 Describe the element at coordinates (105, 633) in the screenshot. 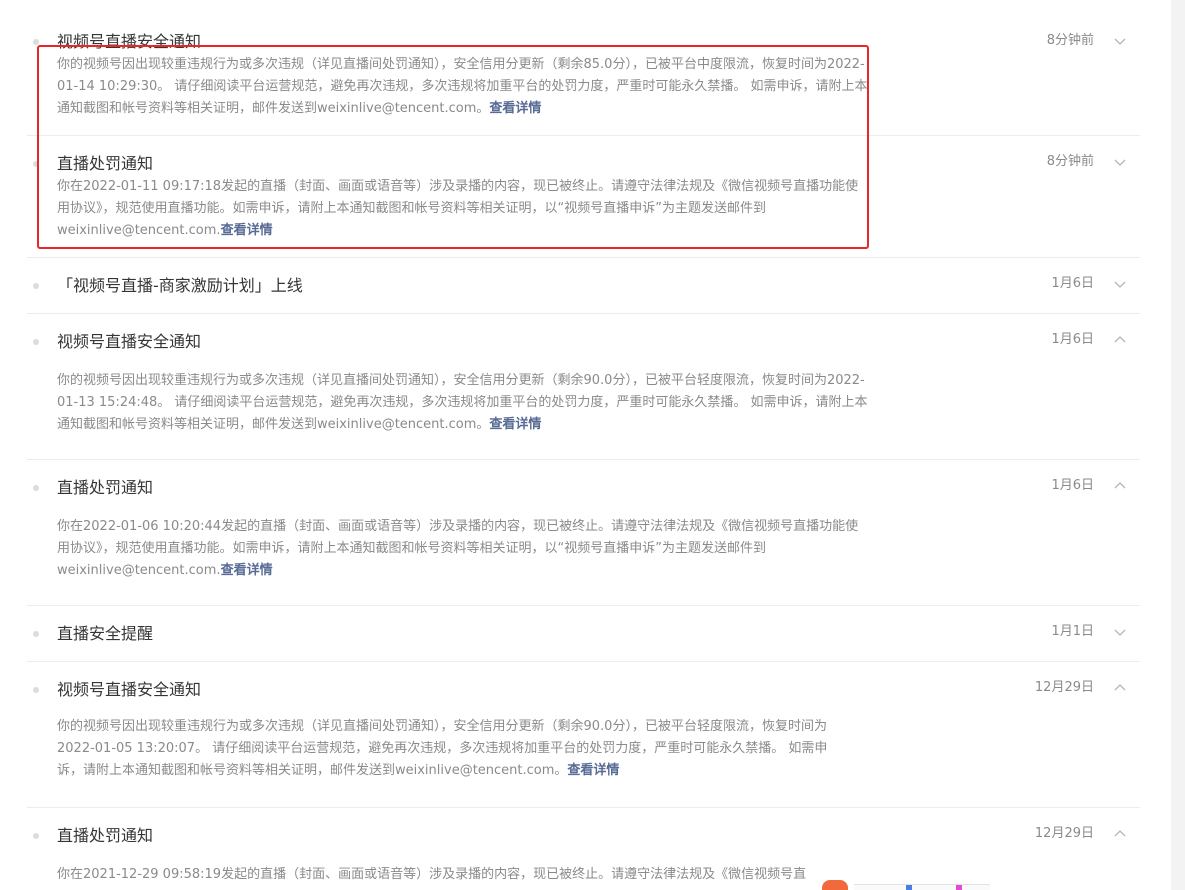

I see `notice-title: 直播安全提醒` at that location.